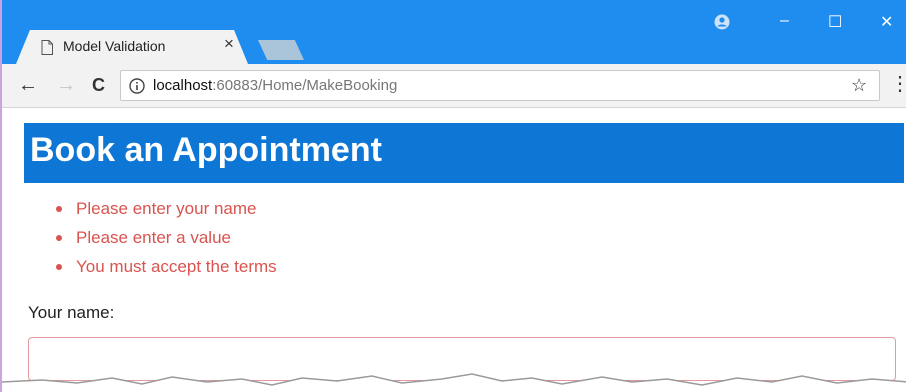 This screenshot has height=392, width=906. I want to click on minimize-button: –, so click(784, 21).